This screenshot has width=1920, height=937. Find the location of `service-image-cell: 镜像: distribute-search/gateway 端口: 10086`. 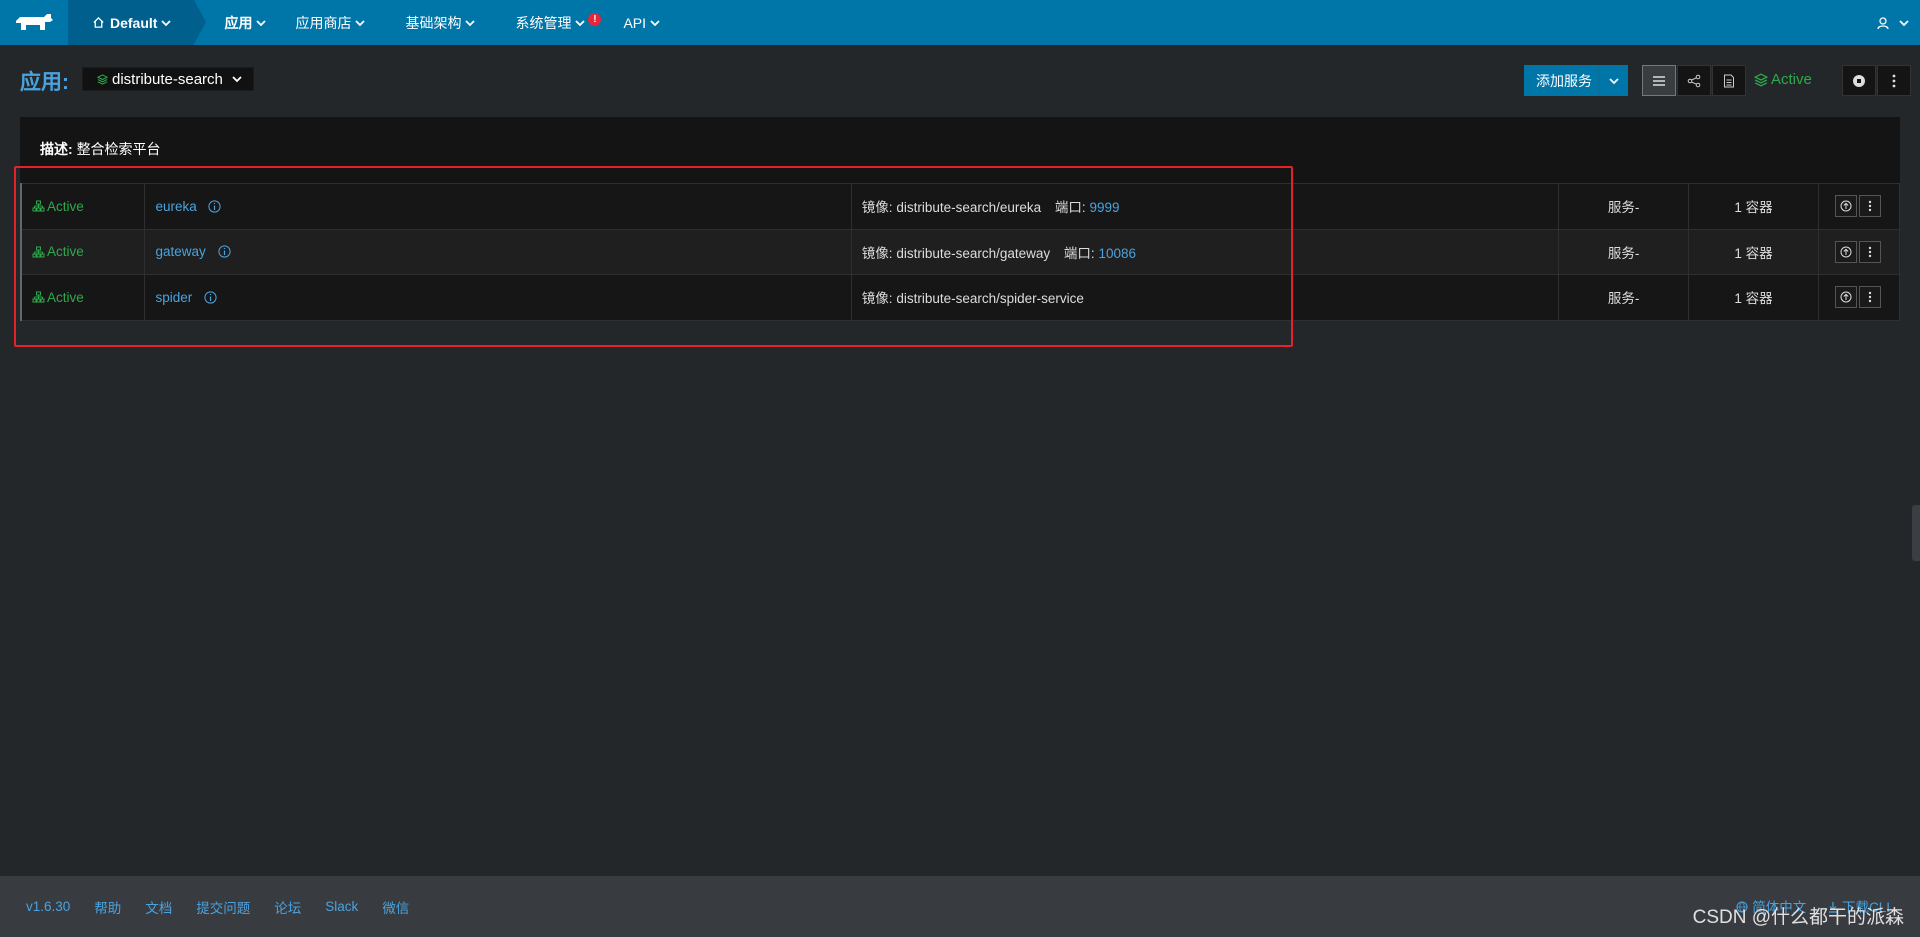

service-image-cell: 镜像: distribute-search/gateway 端口: 10086 is located at coordinates (1205, 252).